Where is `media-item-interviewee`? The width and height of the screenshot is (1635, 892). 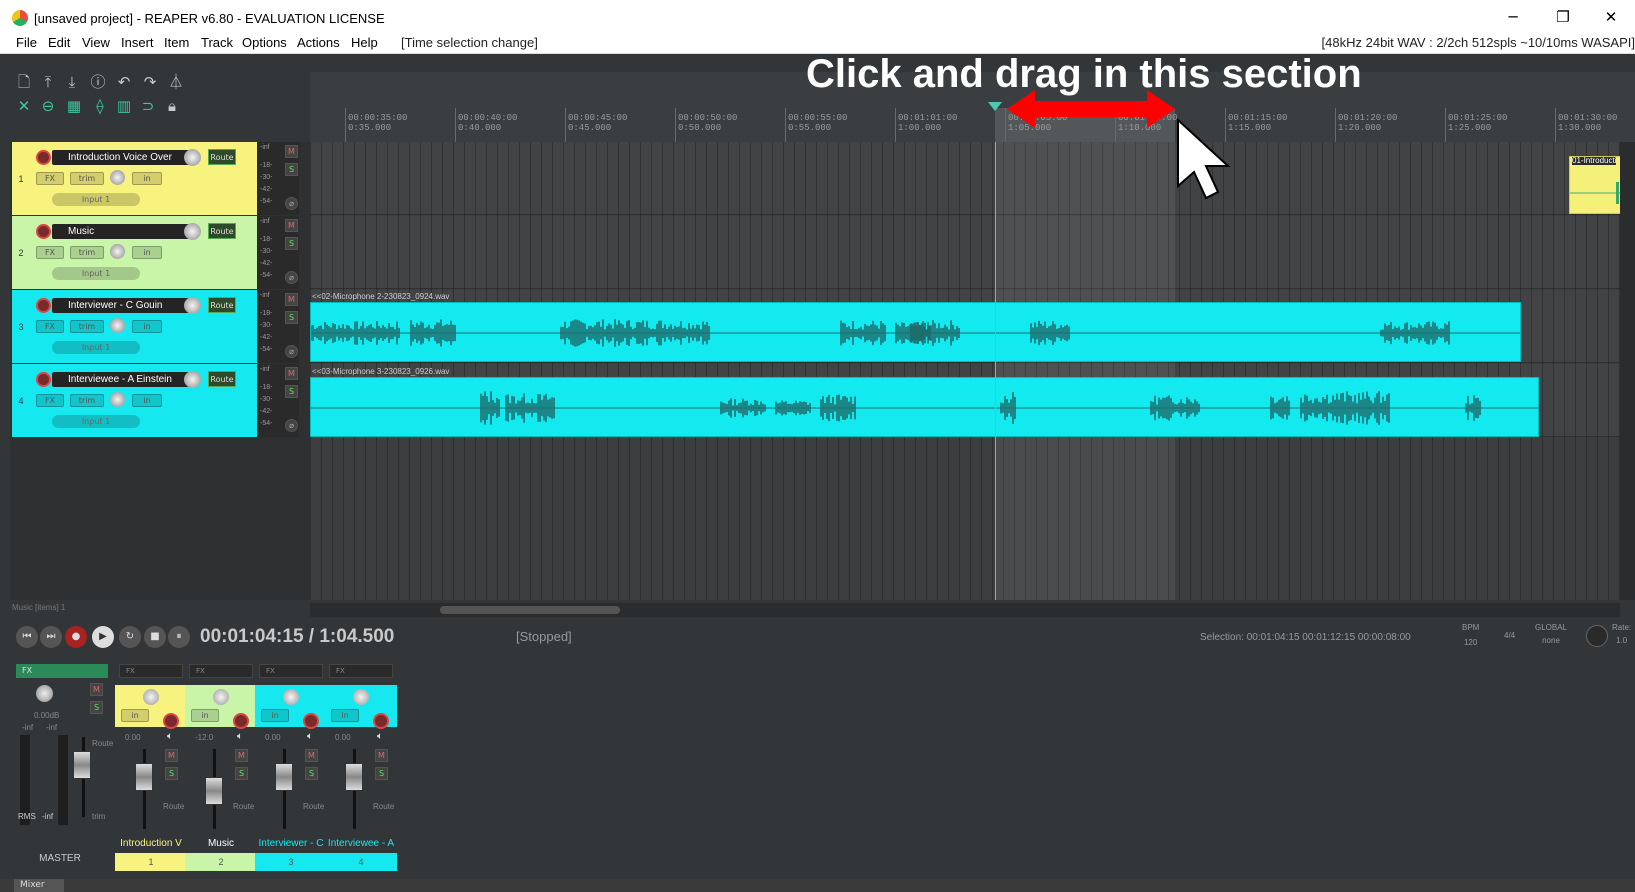 media-item-interviewee is located at coordinates (924, 407).